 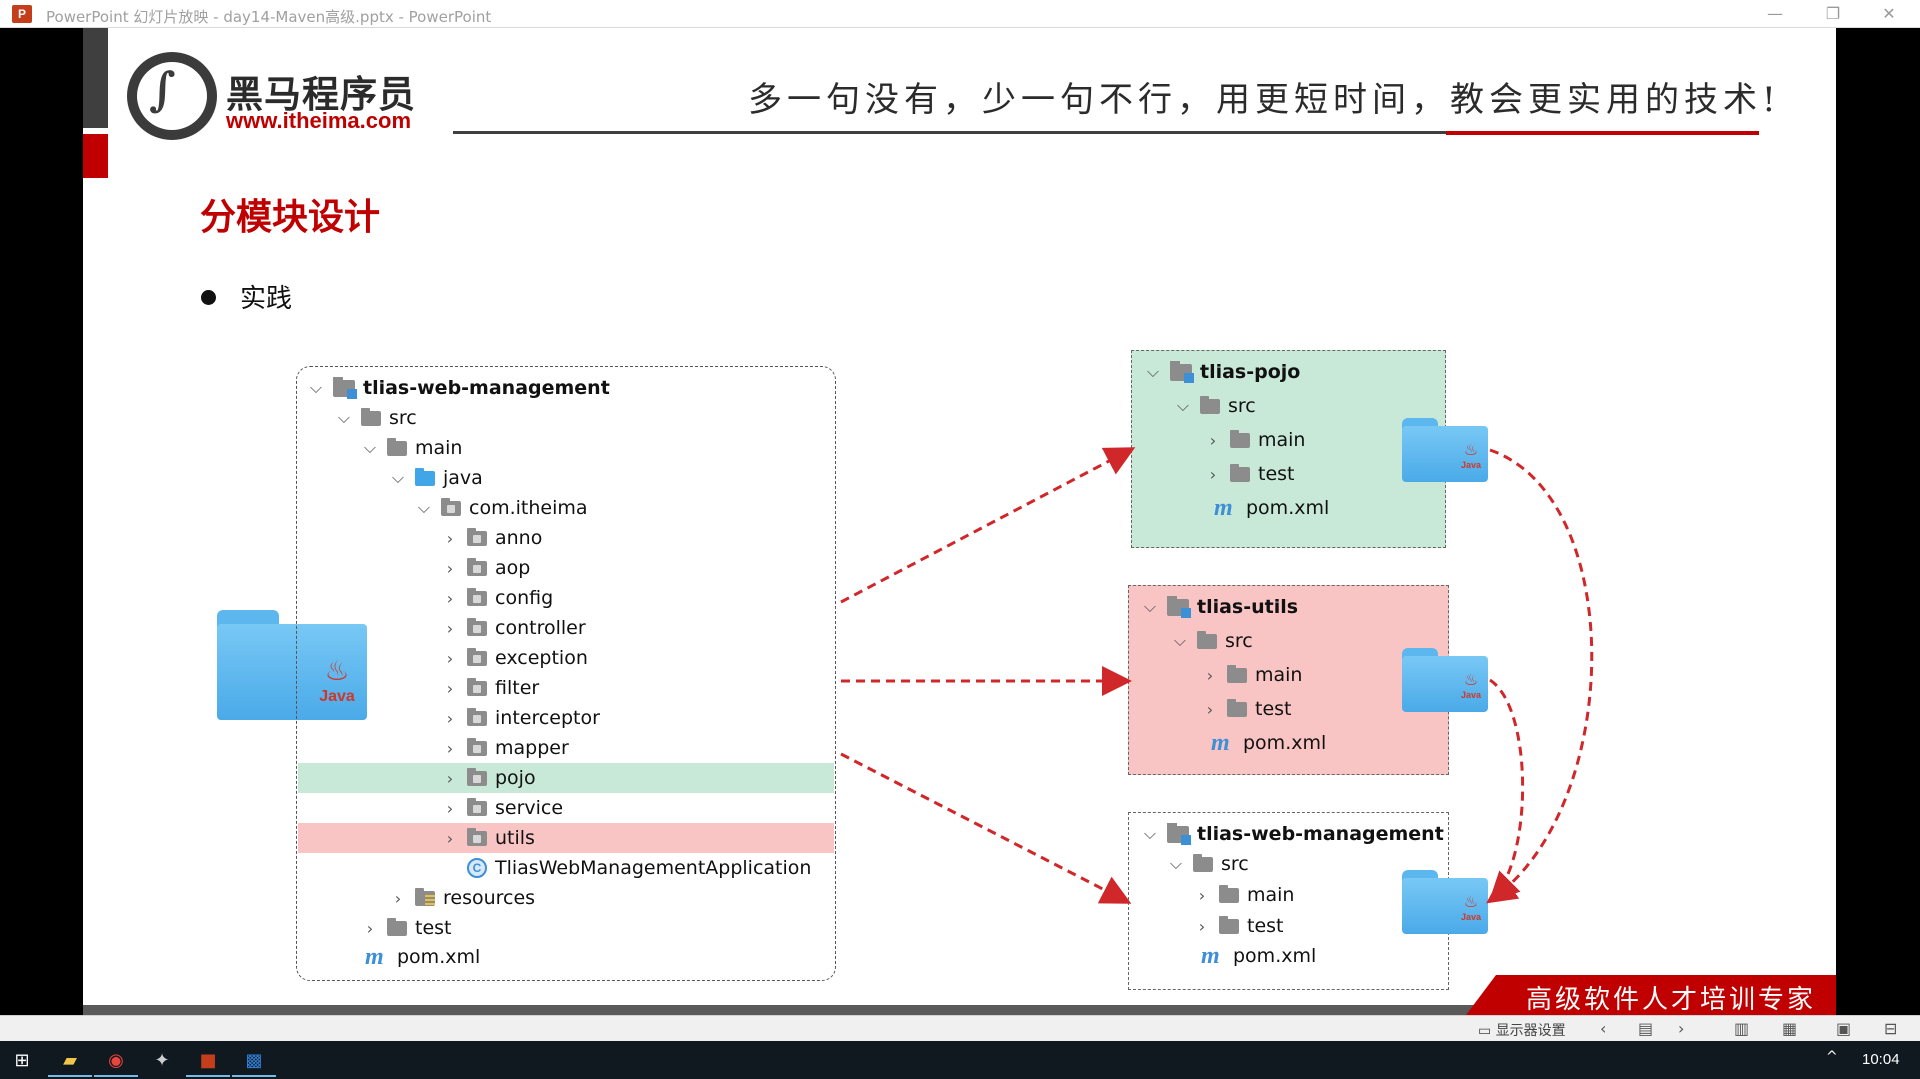 What do you see at coordinates (1651, 995) in the screenshot?
I see `slogan-banner: 高级软件人才培训专家` at bounding box center [1651, 995].